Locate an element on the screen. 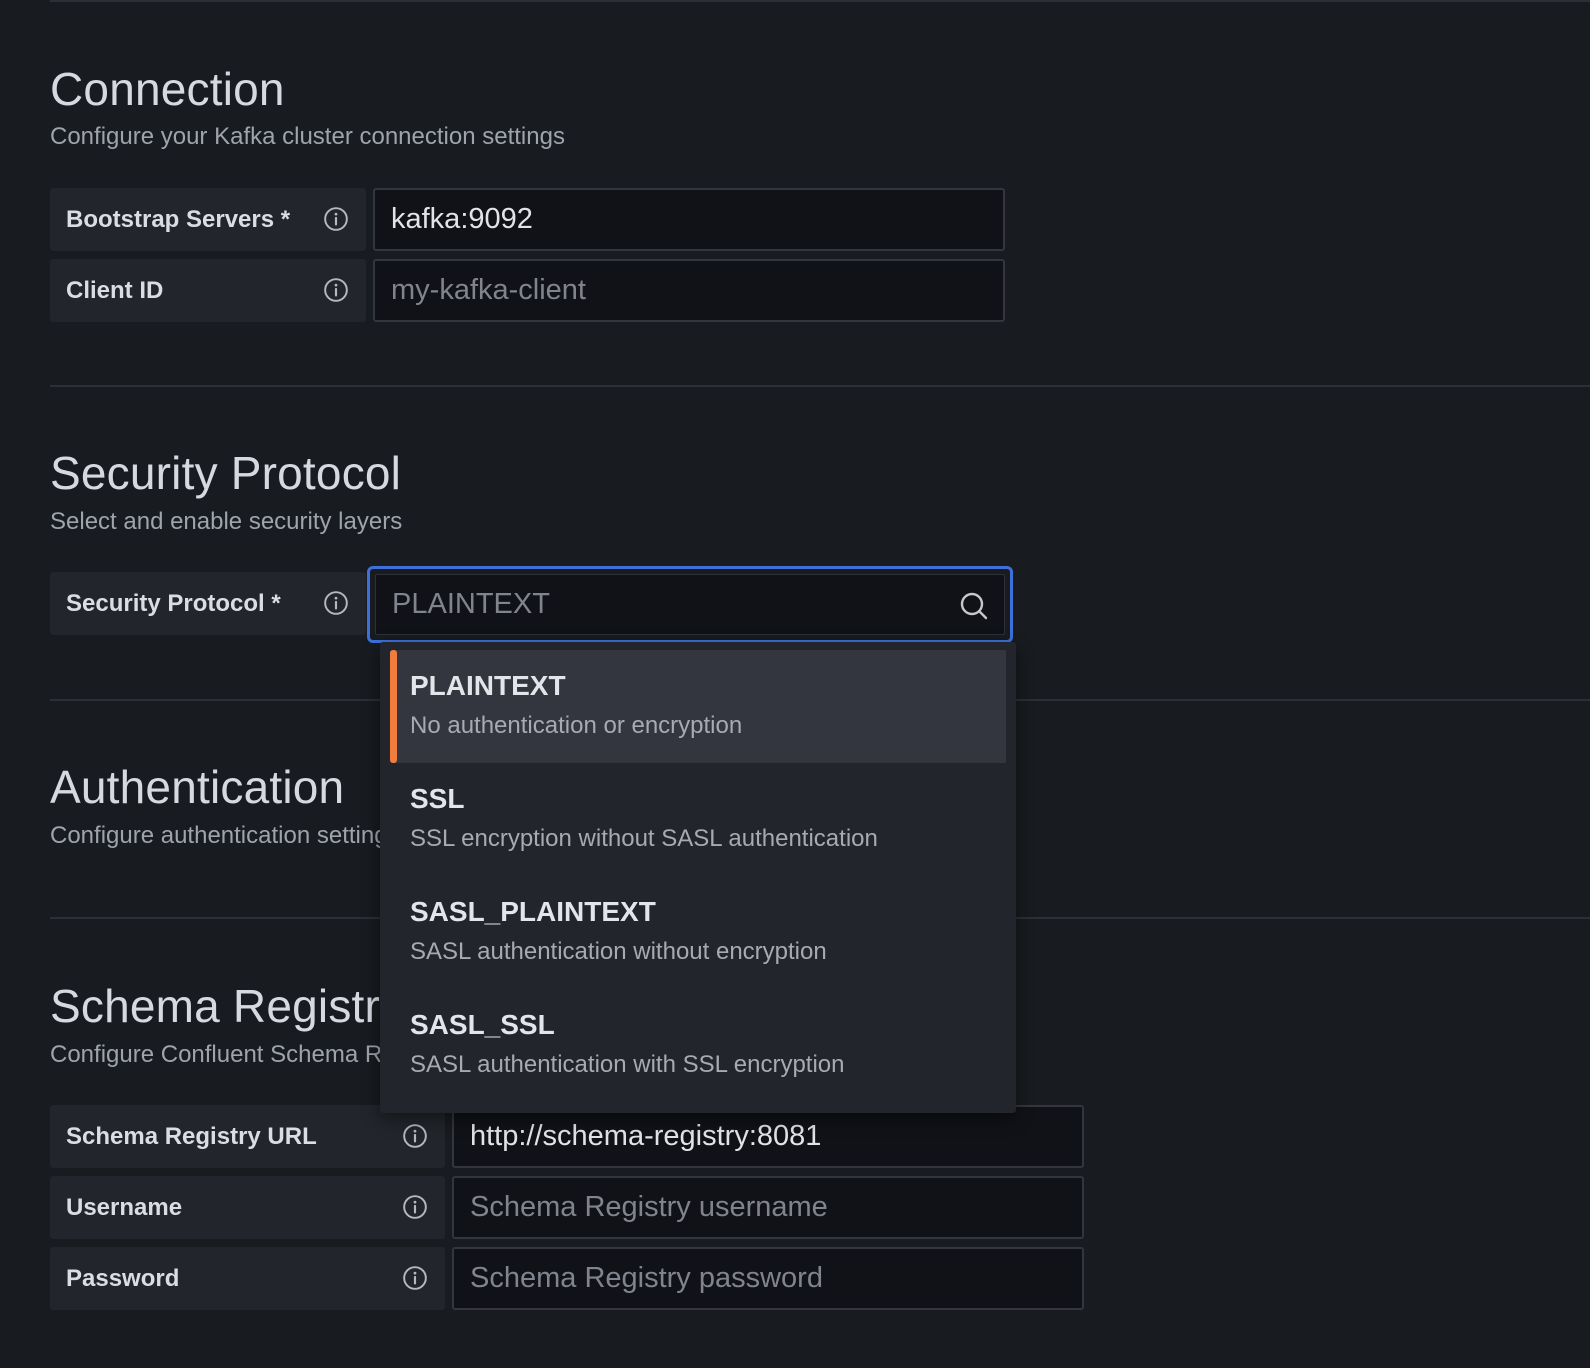 Image resolution: width=1590 pixels, height=1368 pixels. password-label: Password is located at coordinates (247, 1278).